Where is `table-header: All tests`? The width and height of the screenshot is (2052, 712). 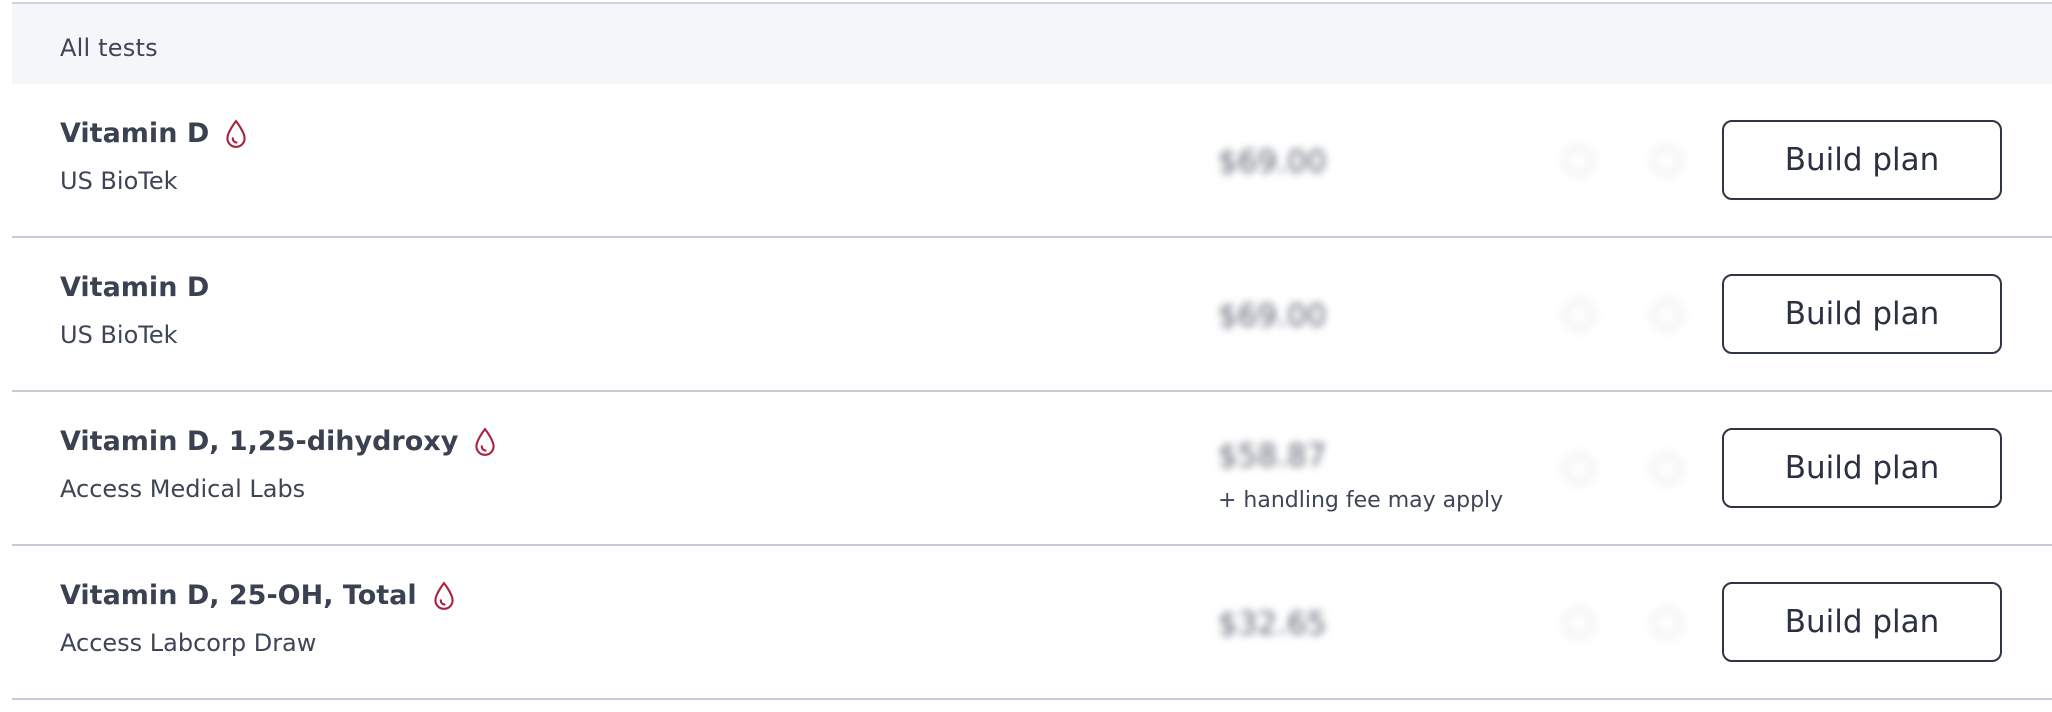 table-header: All tests is located at coordinates (1032, 43).